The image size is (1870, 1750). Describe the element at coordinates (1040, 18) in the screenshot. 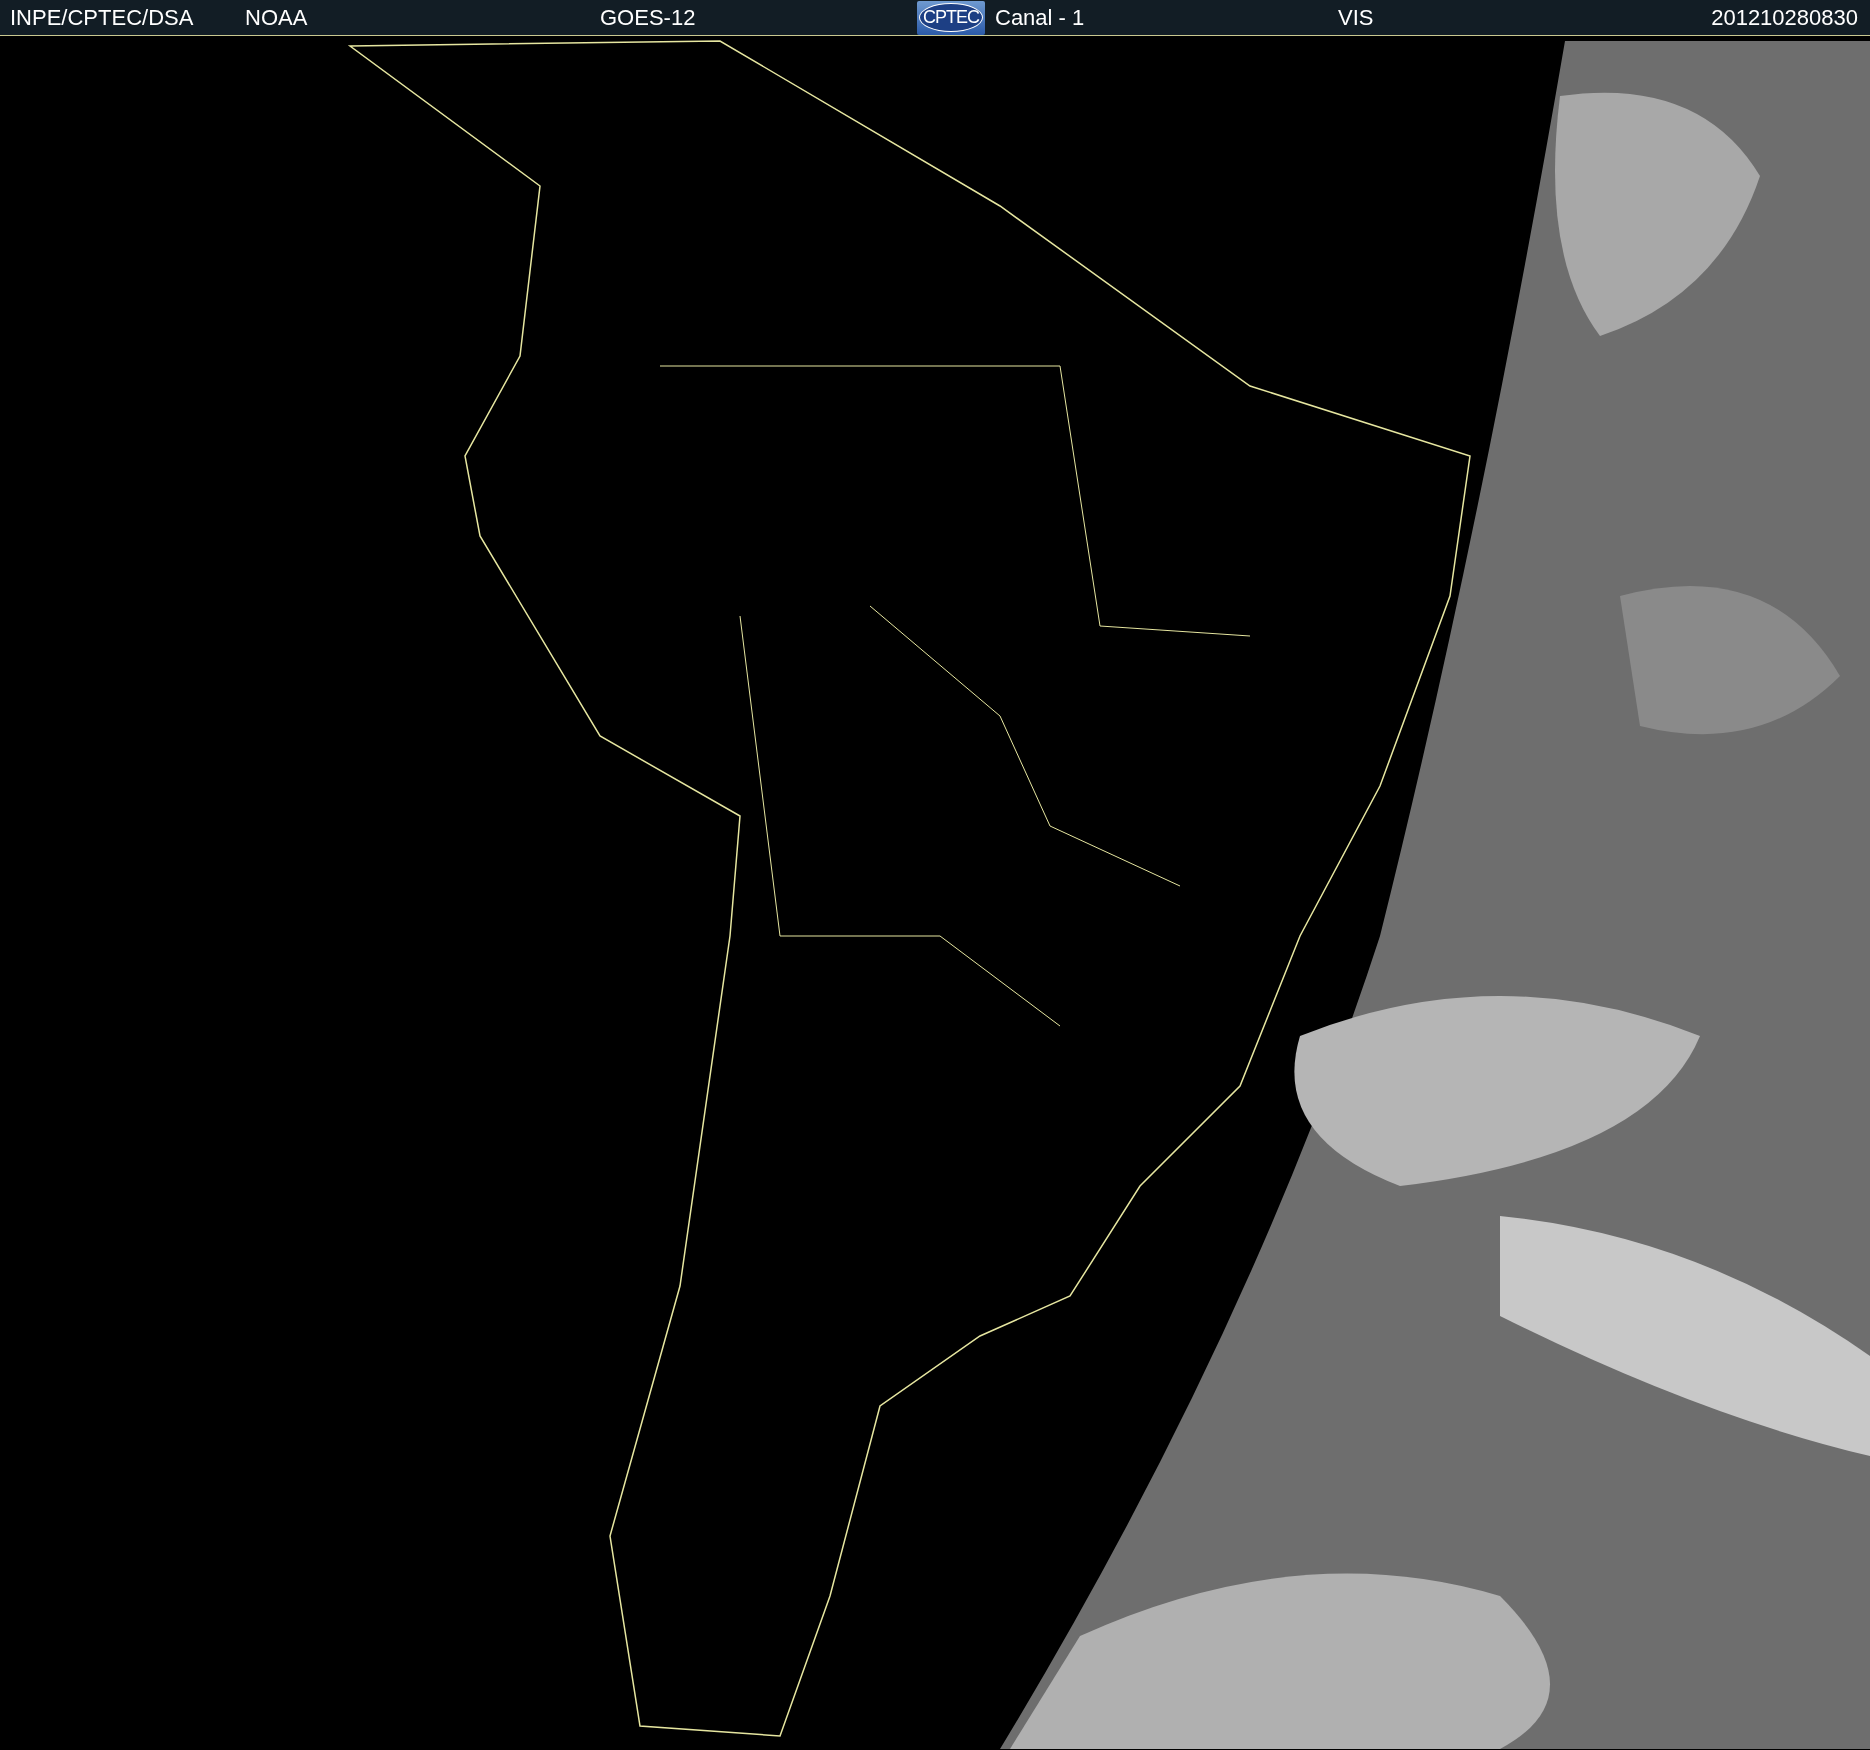

I see `header-label: Canal - 1` at that location.